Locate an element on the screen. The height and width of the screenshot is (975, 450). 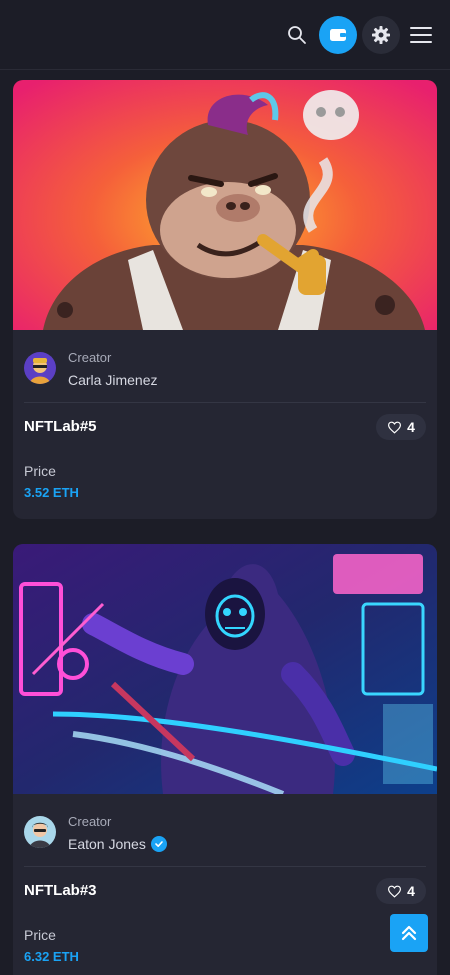
scroll-to-top-button is located at coordinates (409, 933).